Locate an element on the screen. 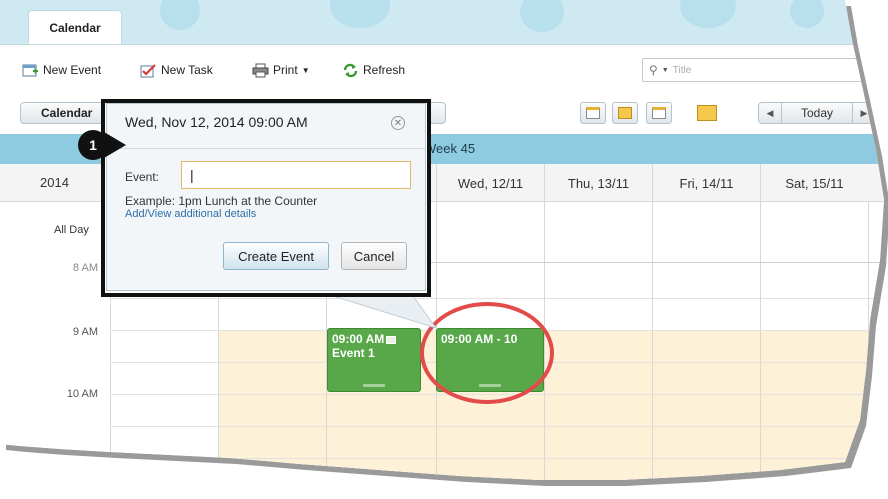 The height and width of the screenshot is (499, 888). popup-title: Wed, Nov 12, 2014 09:00 AM is located at coordinates (216, 122).